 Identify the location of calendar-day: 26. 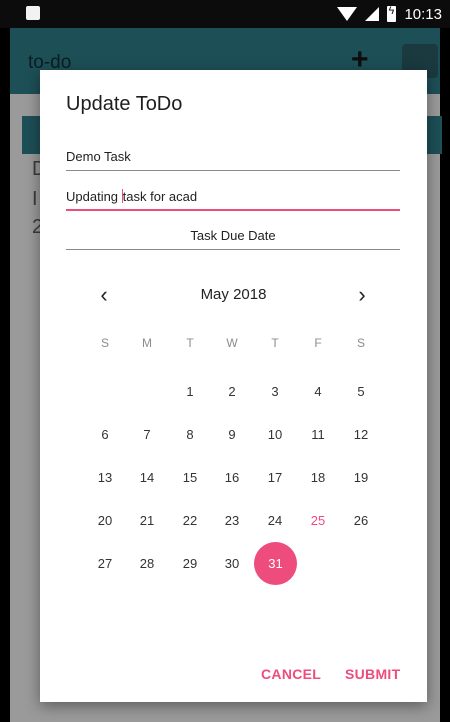
(361, 520).